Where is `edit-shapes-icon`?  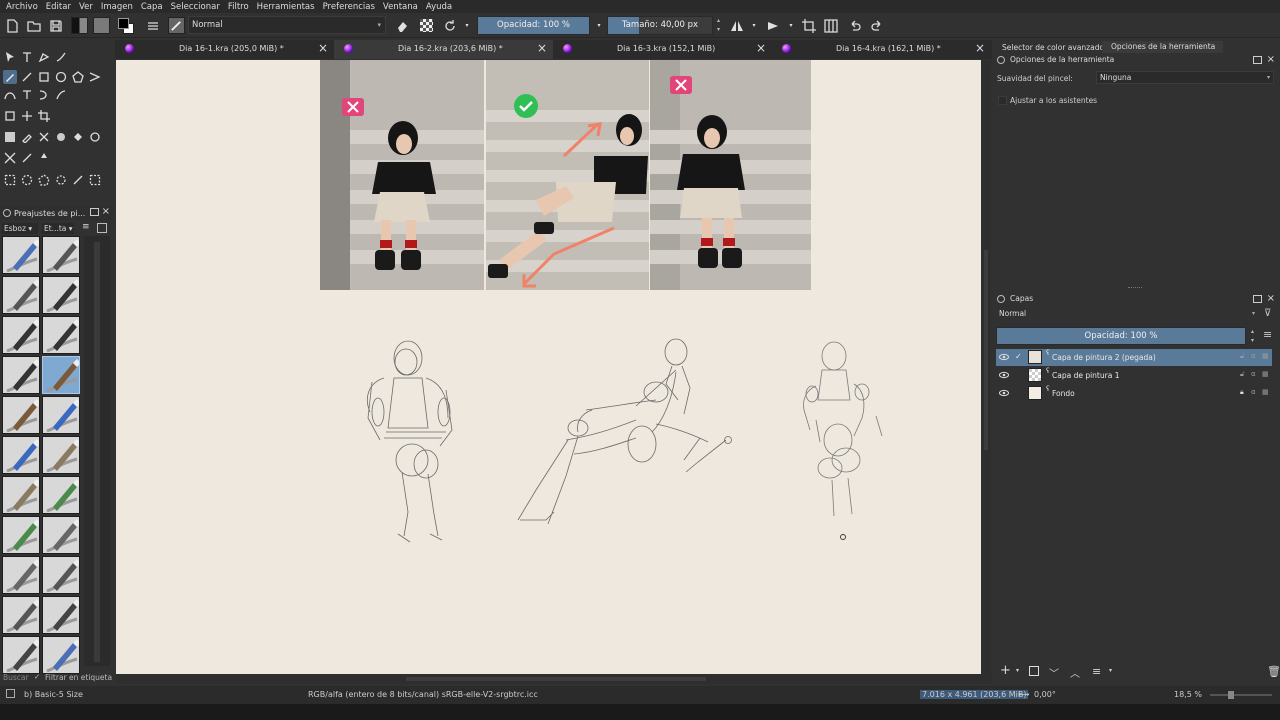 edit-shapes-icon is located at coordinates (44, 57).